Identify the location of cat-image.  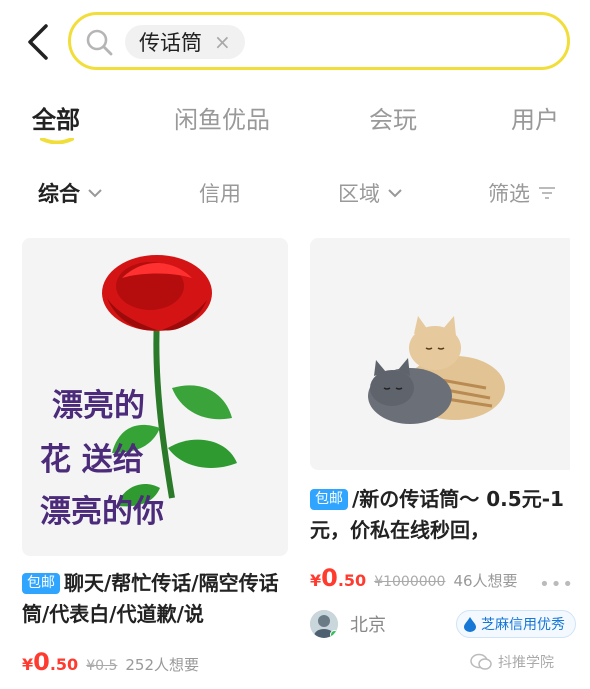
(440, 354).